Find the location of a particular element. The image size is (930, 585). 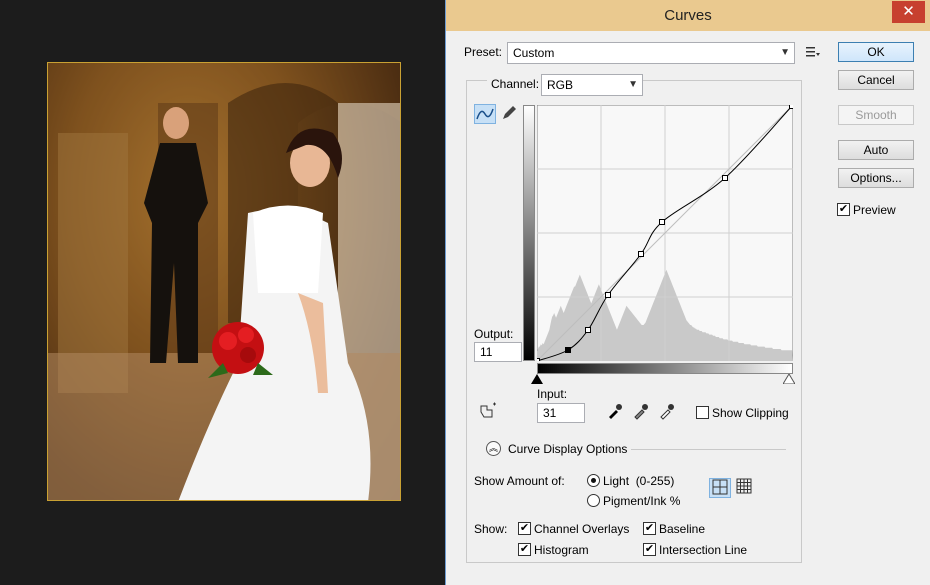

black-point-slider is located at coordinates (537, 380).